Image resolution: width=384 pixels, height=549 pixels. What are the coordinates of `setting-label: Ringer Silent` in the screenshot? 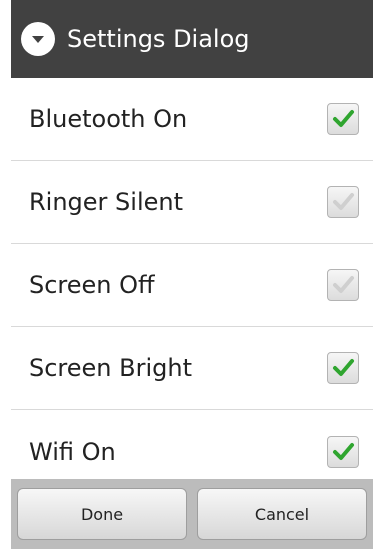 It's located at (106, 202).